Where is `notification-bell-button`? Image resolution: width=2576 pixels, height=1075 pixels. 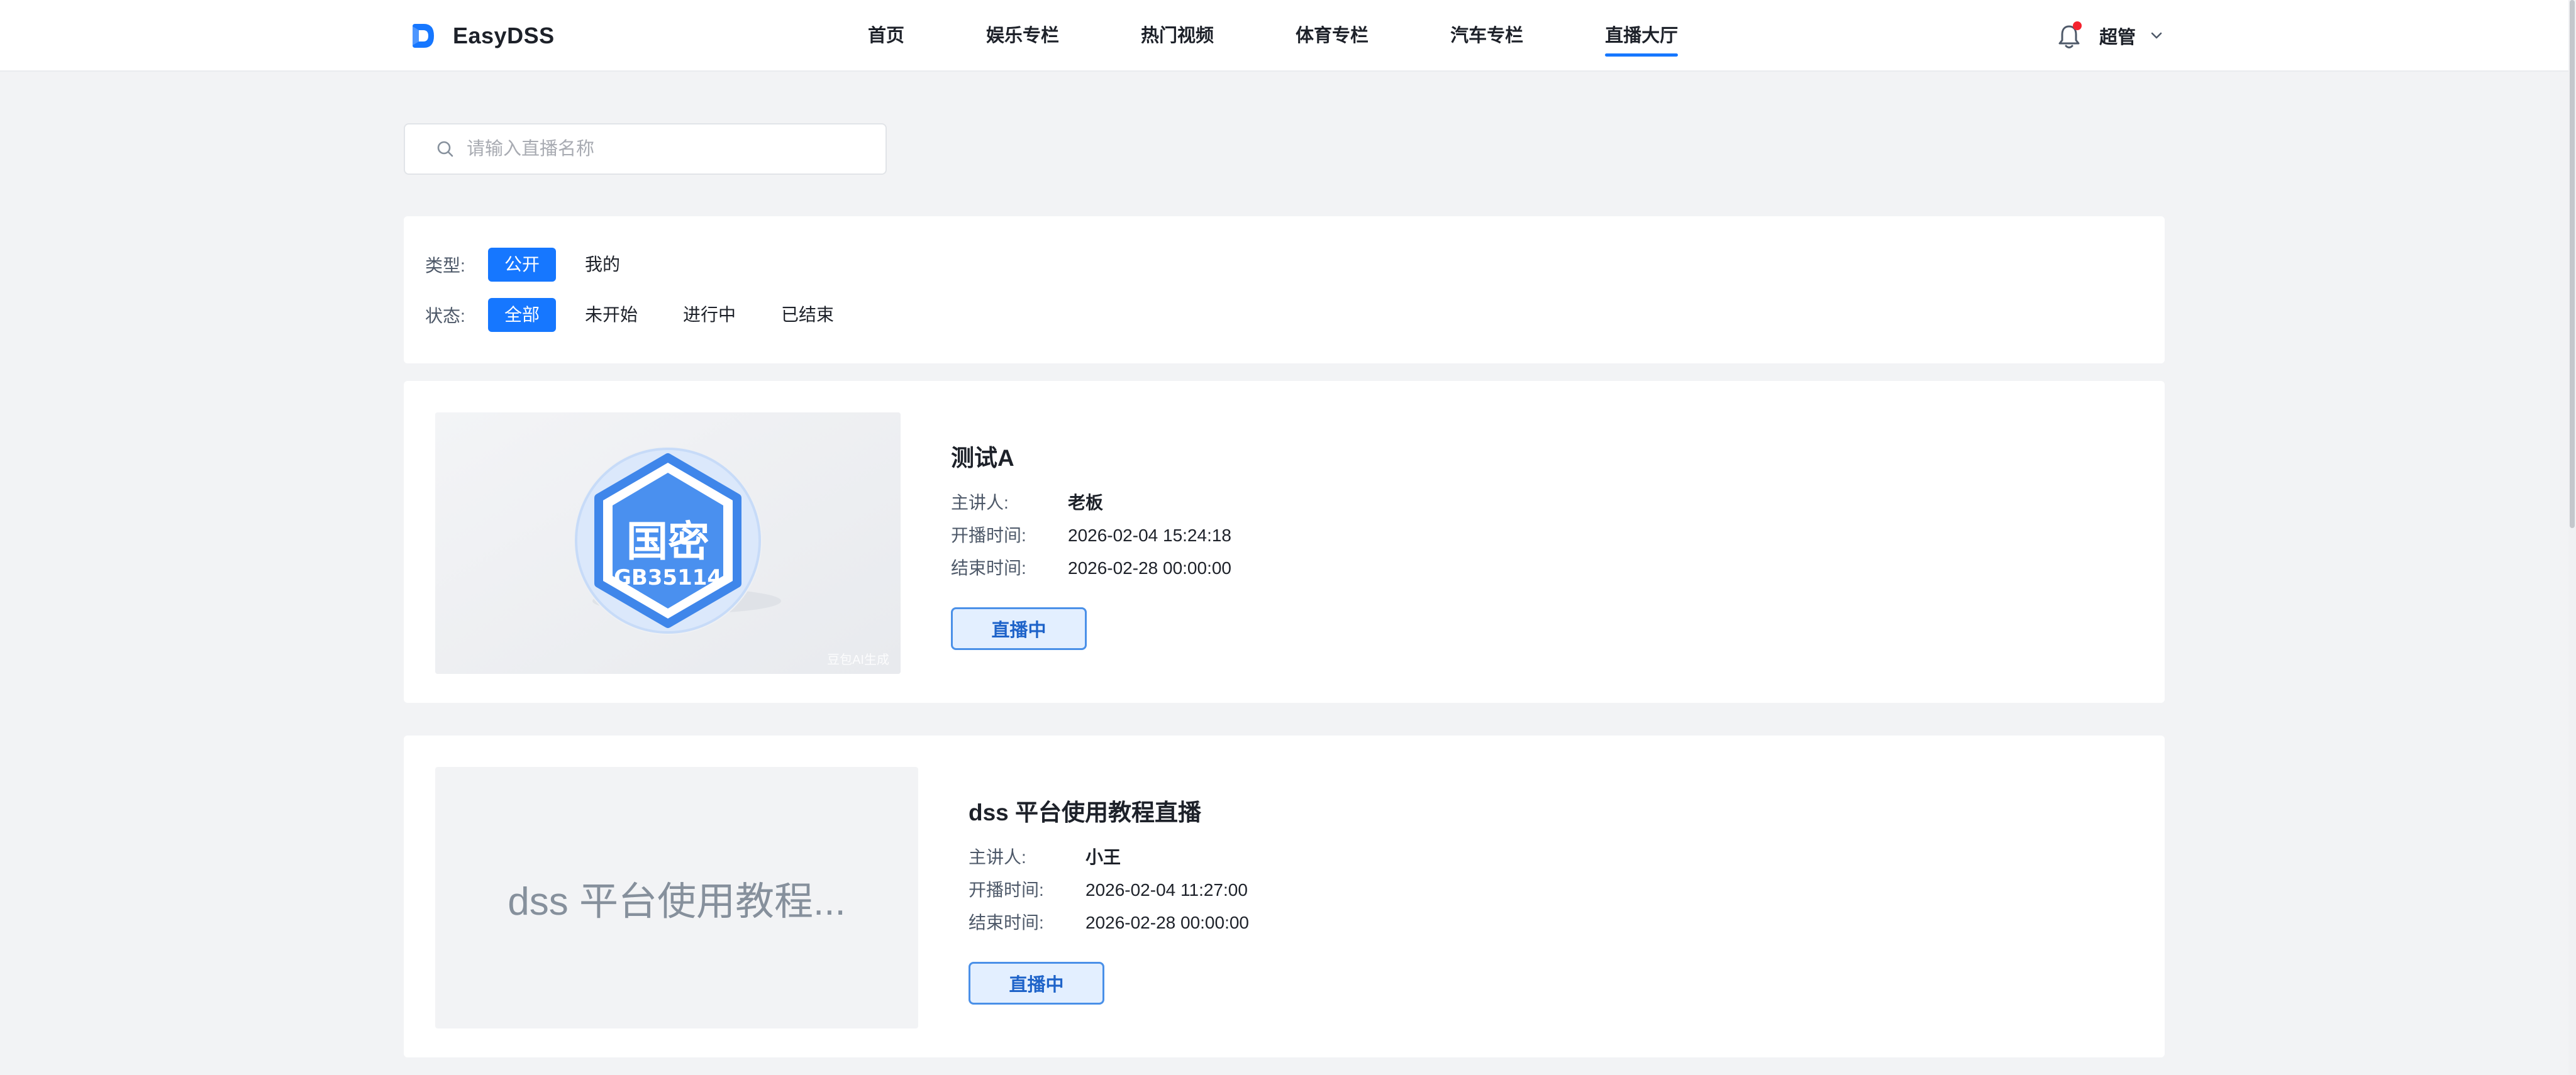 notification-bell-button is located at coordinates (2070, 35).